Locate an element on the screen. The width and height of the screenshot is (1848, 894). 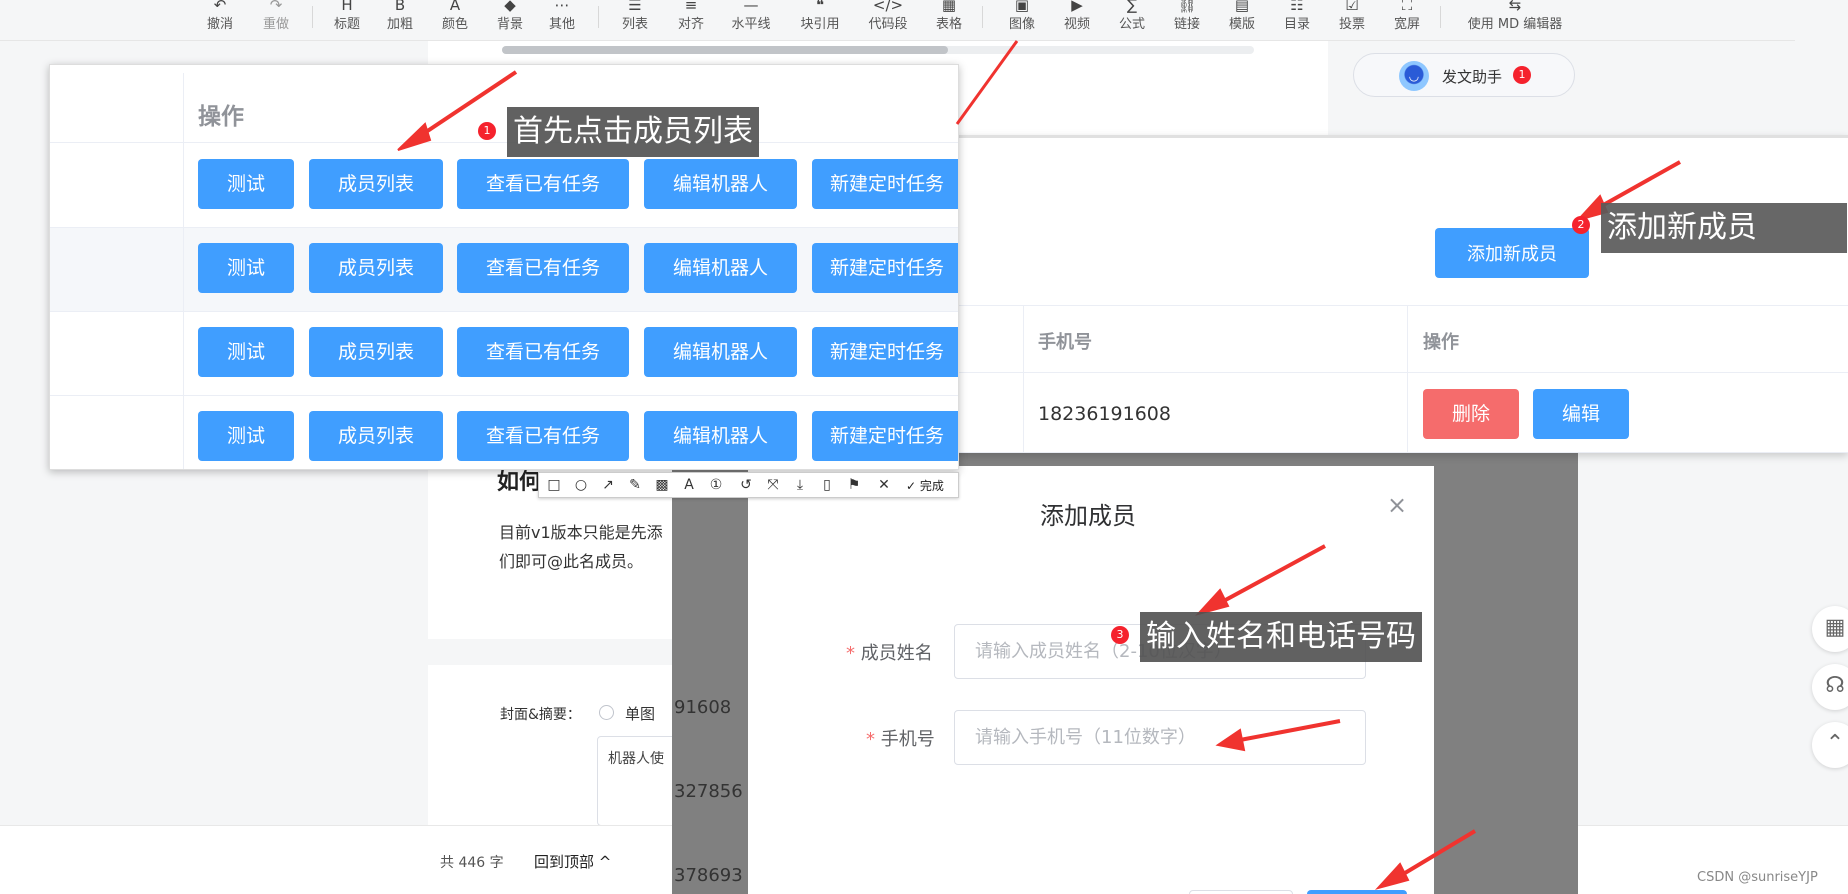
vote-button: ☑ 投票 is located at coordinates (1352, 20).